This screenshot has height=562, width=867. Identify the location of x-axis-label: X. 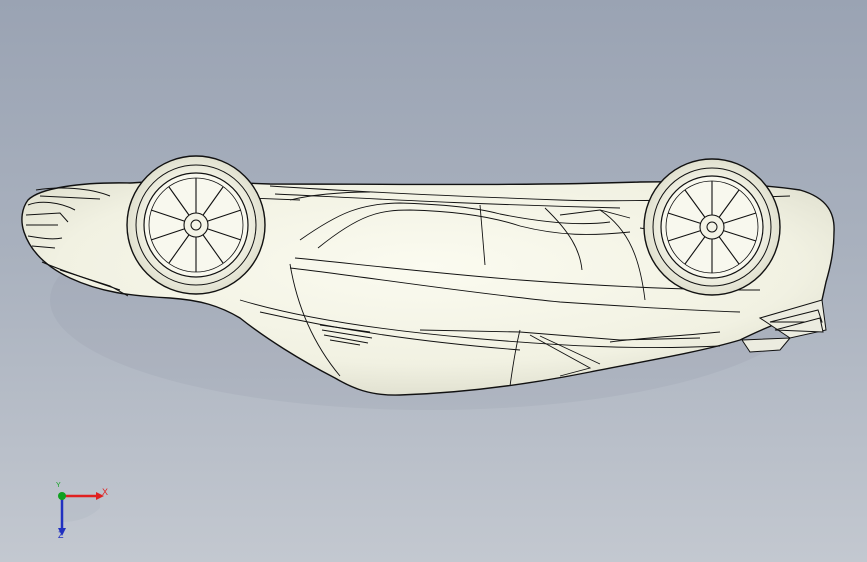
(105, 492).